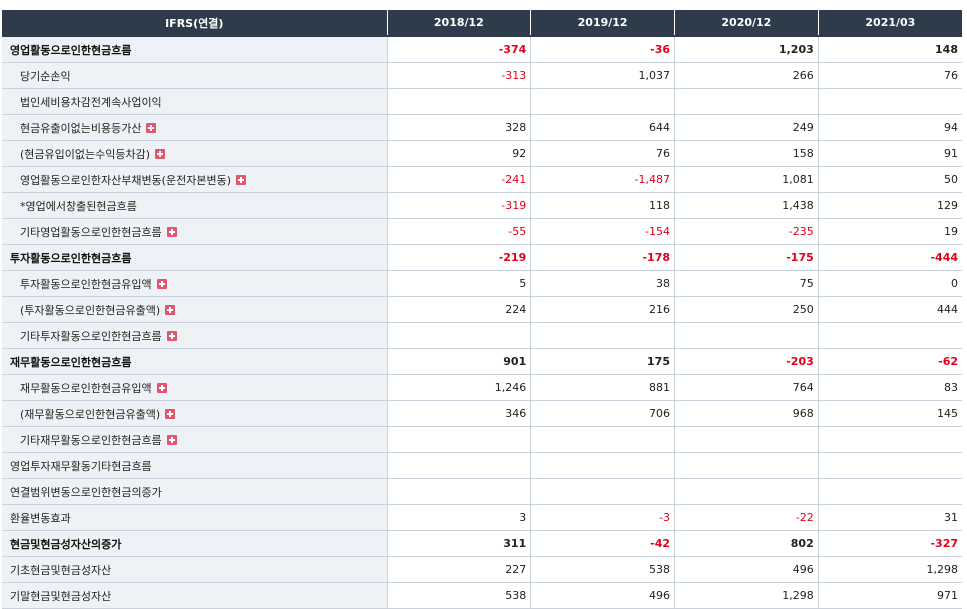  I want to click on value-cell: 250, so click(746, 309).